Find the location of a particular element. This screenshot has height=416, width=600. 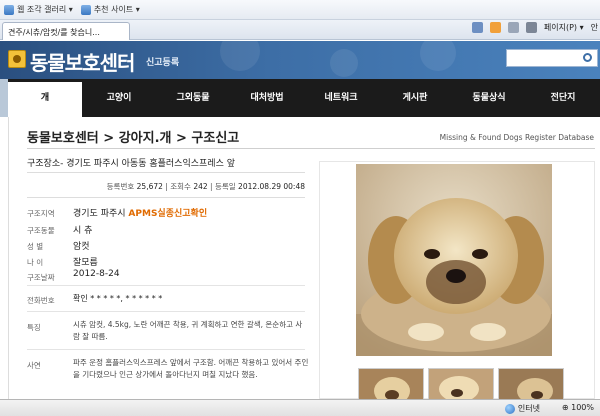

age-label: 나 이 is located at coordinates (35, 262).